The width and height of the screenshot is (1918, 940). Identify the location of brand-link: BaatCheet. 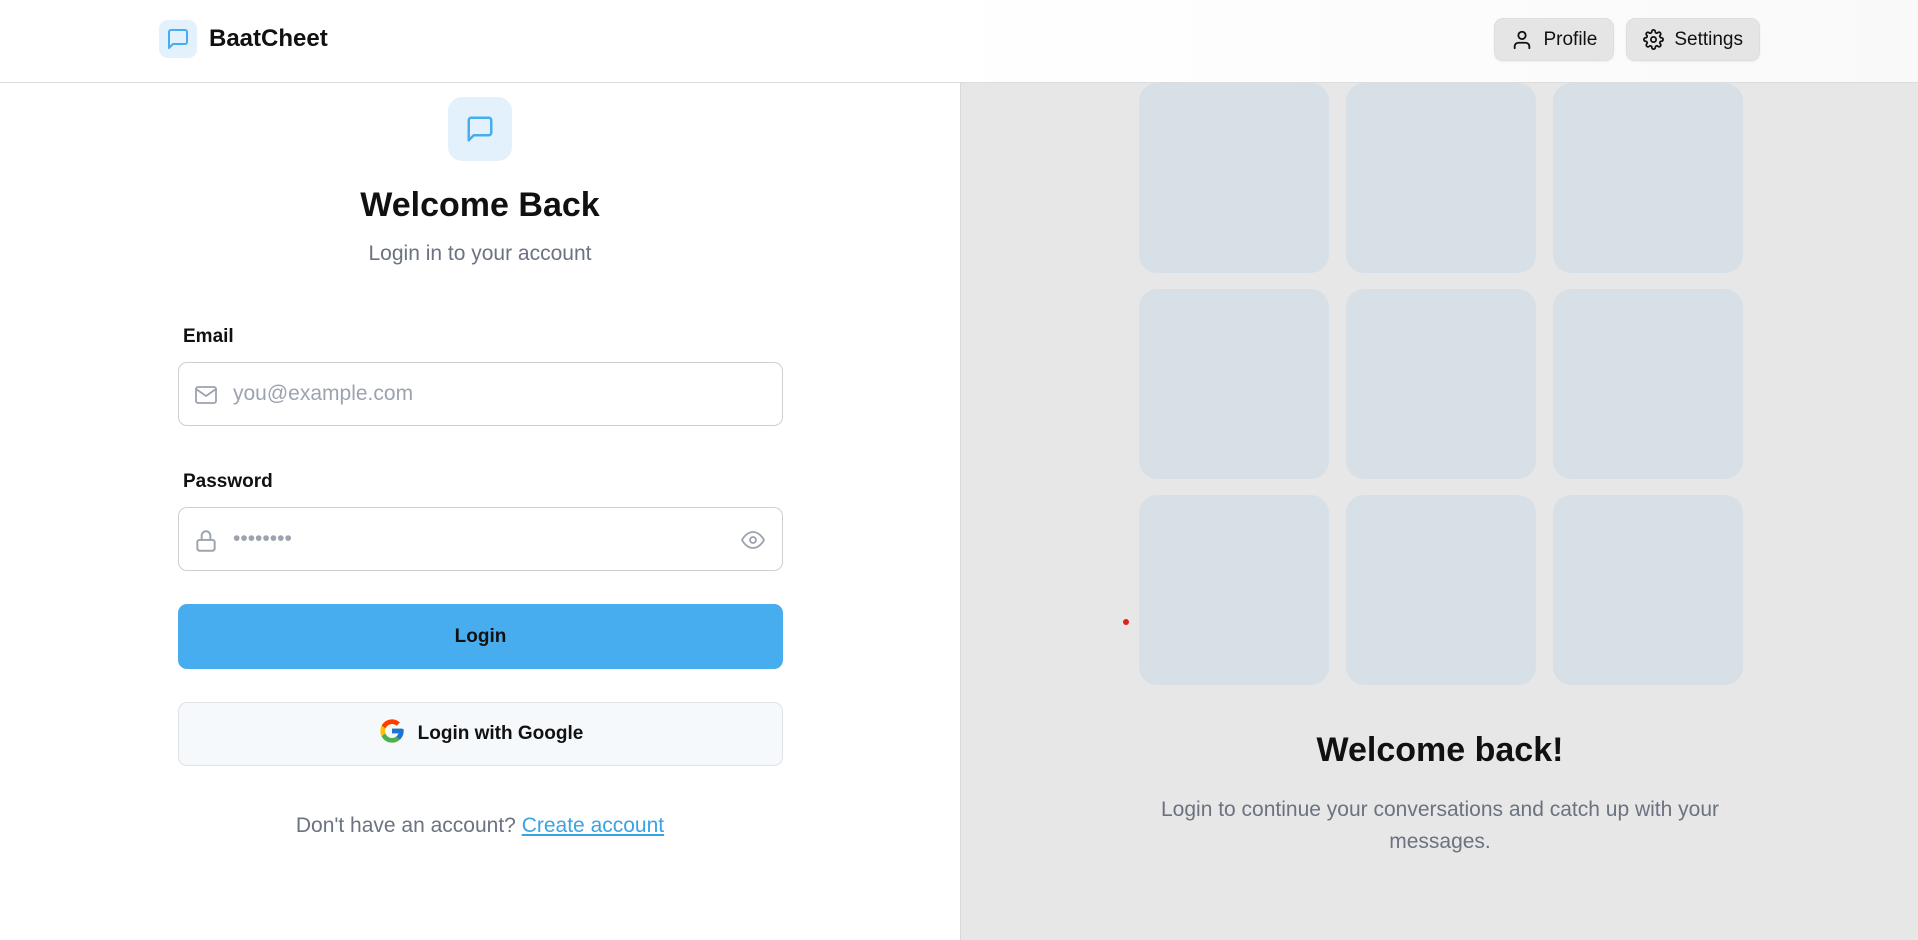
(243, 39).